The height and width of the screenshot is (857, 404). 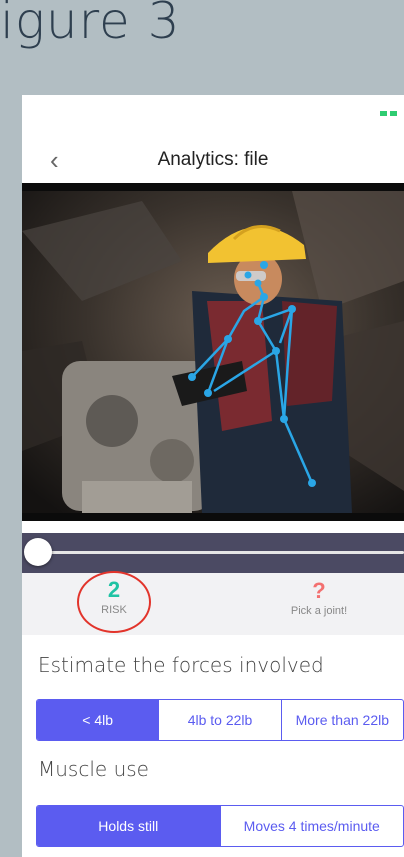 I want to click on joint-picker: ? Pick a joint!, so click(x=319, y=598).